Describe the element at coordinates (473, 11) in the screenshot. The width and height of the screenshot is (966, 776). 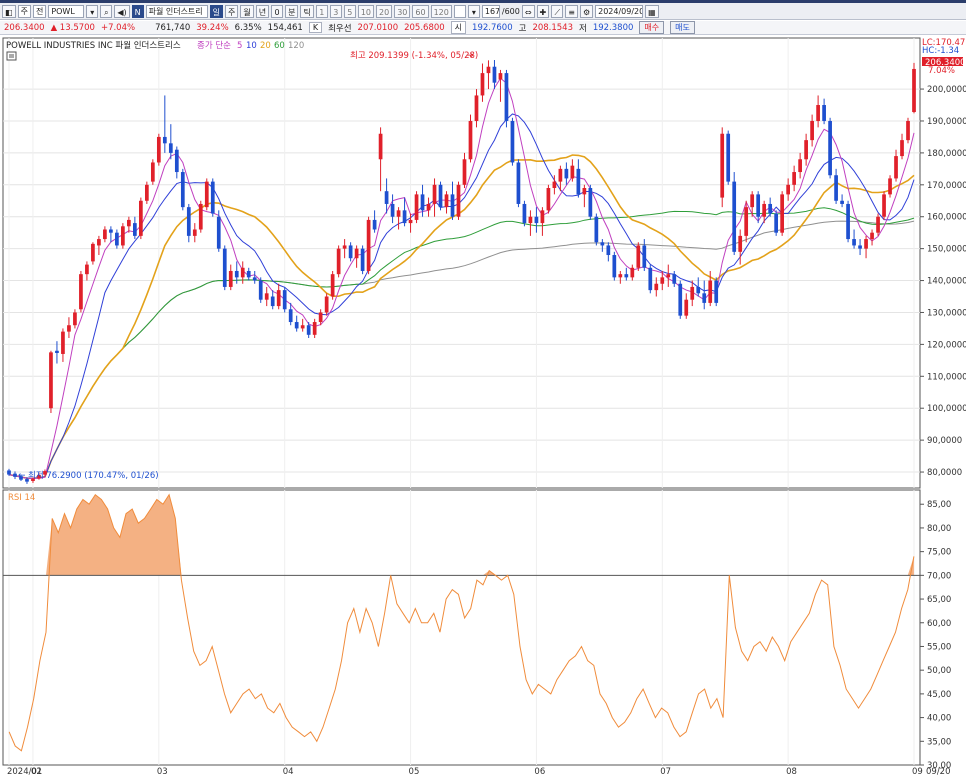
I see `count-spinner-icon: ▾` at that location.